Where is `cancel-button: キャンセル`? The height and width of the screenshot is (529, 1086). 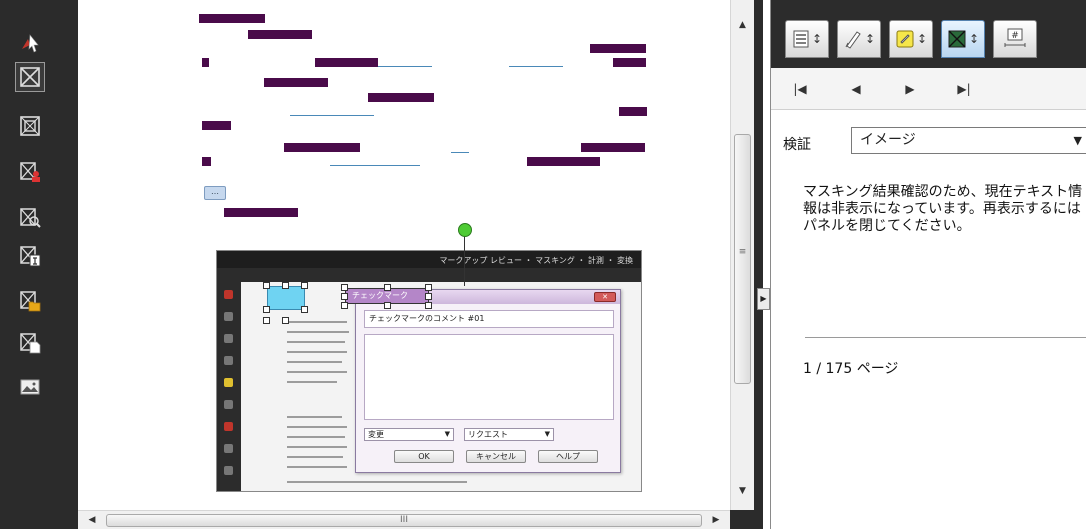 cancel-button: キャンセル is located at coordinates (496, 456).